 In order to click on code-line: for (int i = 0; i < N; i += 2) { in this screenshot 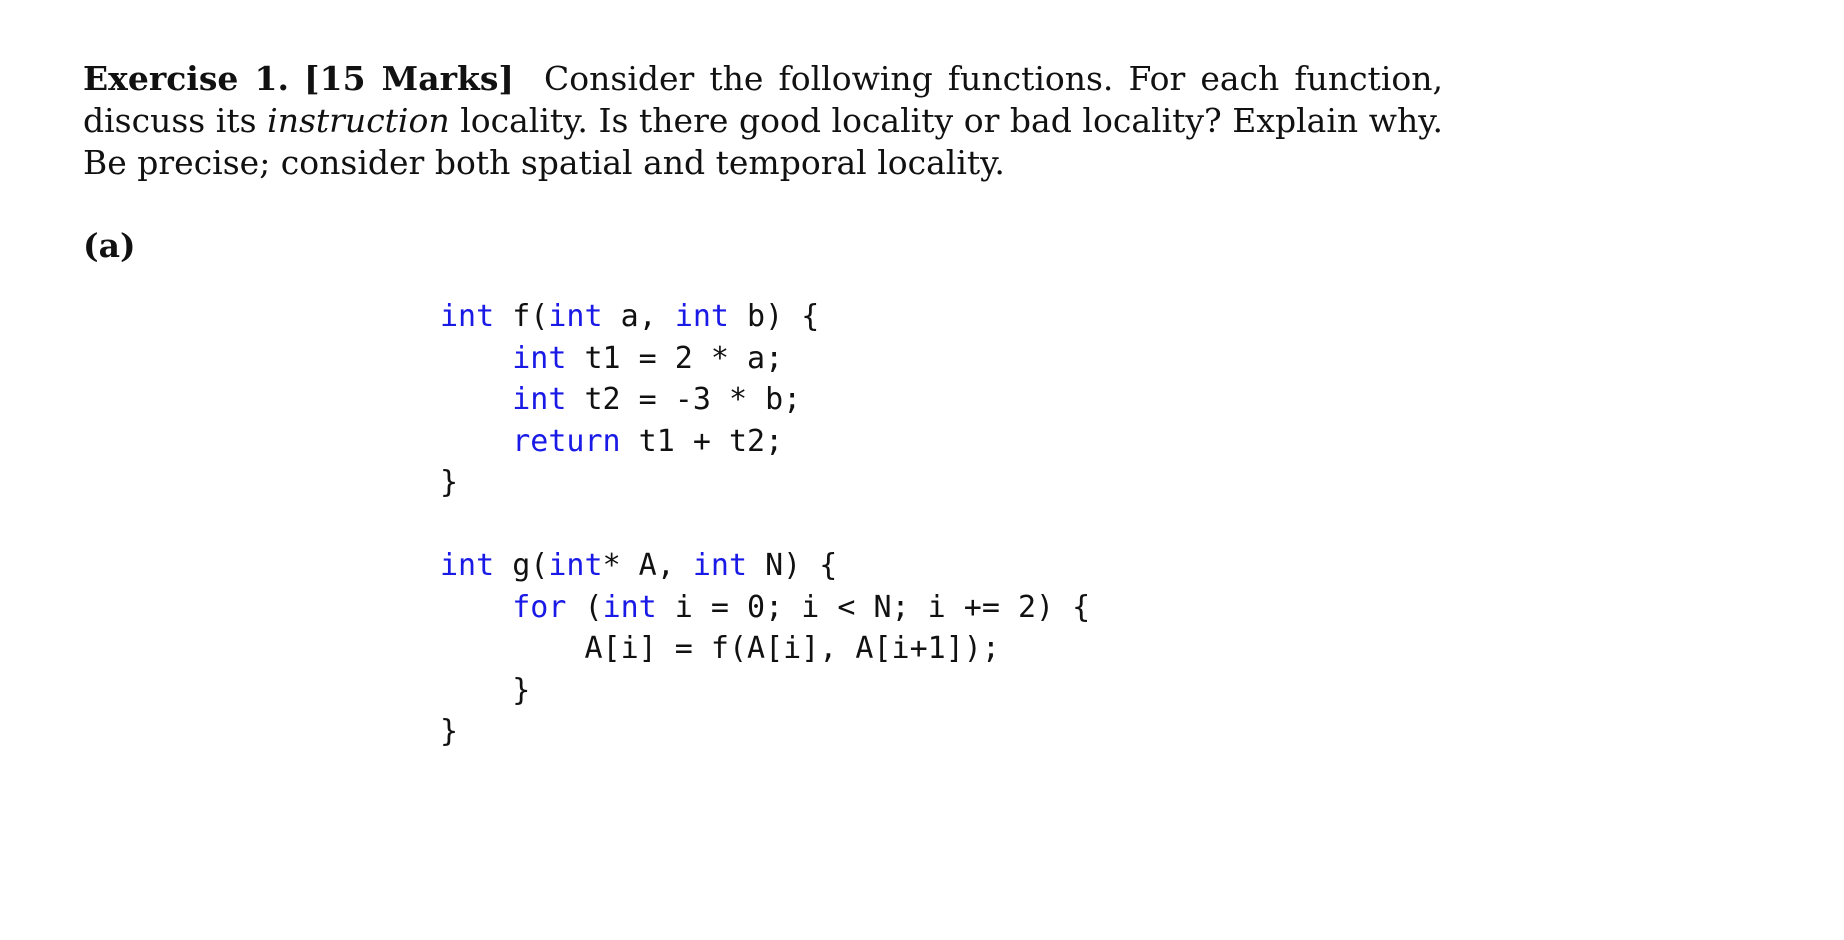, I will do `click(765, 608)`.